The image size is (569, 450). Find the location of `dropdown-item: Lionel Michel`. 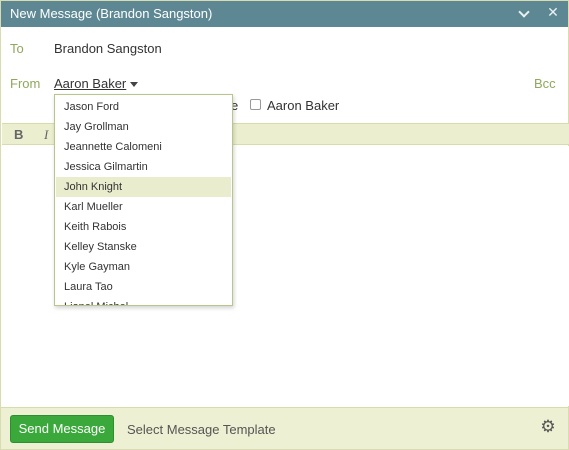

dropdown-item: Lionel Michel is located at coordinates (143, 301).